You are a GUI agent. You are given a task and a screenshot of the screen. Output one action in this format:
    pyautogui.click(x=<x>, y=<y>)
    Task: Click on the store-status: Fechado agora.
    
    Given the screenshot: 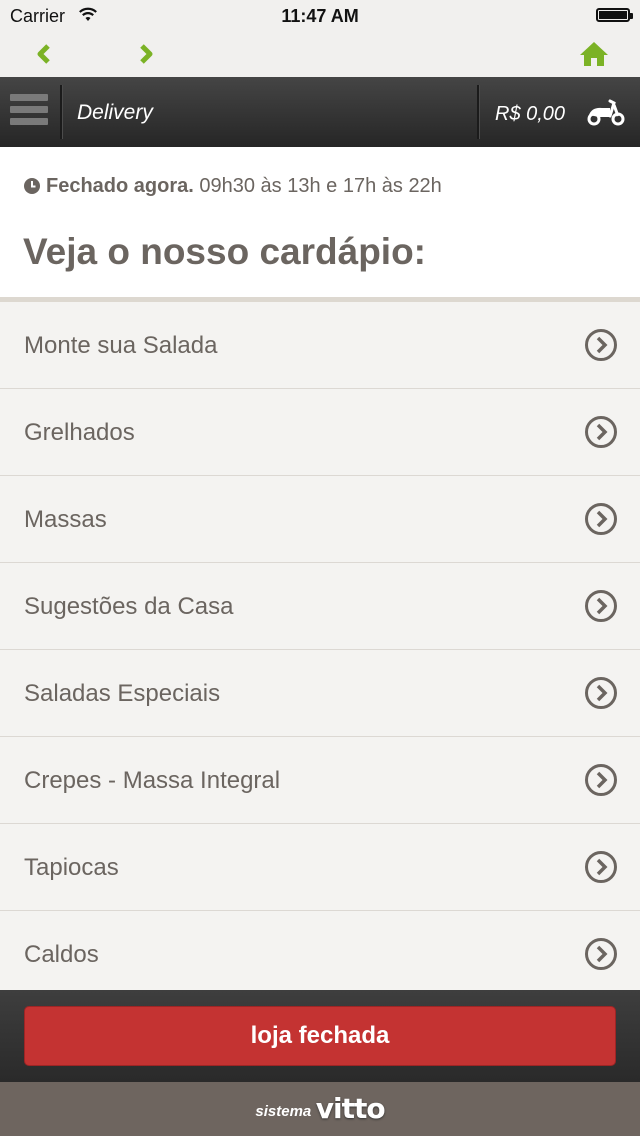 What is the action you would take?
    pyautogui.click(x=120, y=186)
    